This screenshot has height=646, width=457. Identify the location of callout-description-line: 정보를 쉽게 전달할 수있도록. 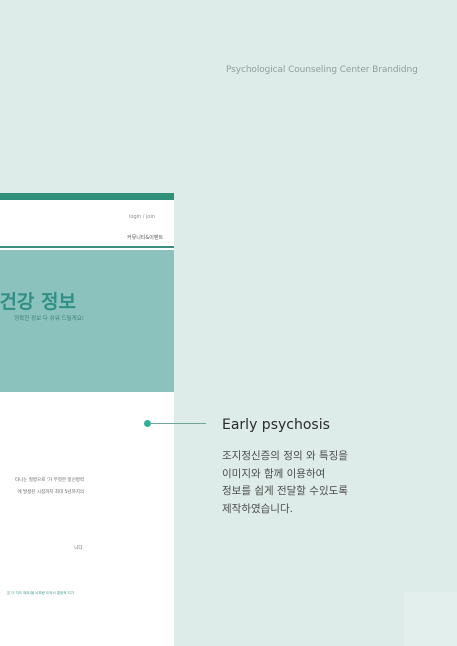
(285, 491).